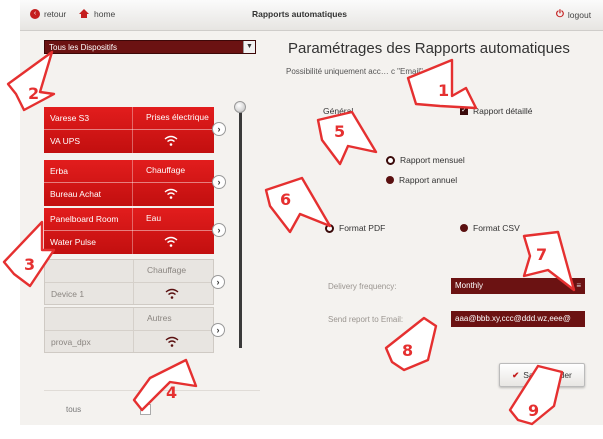 The height and width of the screenshot is (439, 603). Describe the element at coordinates (366, 319) in the screenshot. I see `email-label: Send report to Email:` at that location.